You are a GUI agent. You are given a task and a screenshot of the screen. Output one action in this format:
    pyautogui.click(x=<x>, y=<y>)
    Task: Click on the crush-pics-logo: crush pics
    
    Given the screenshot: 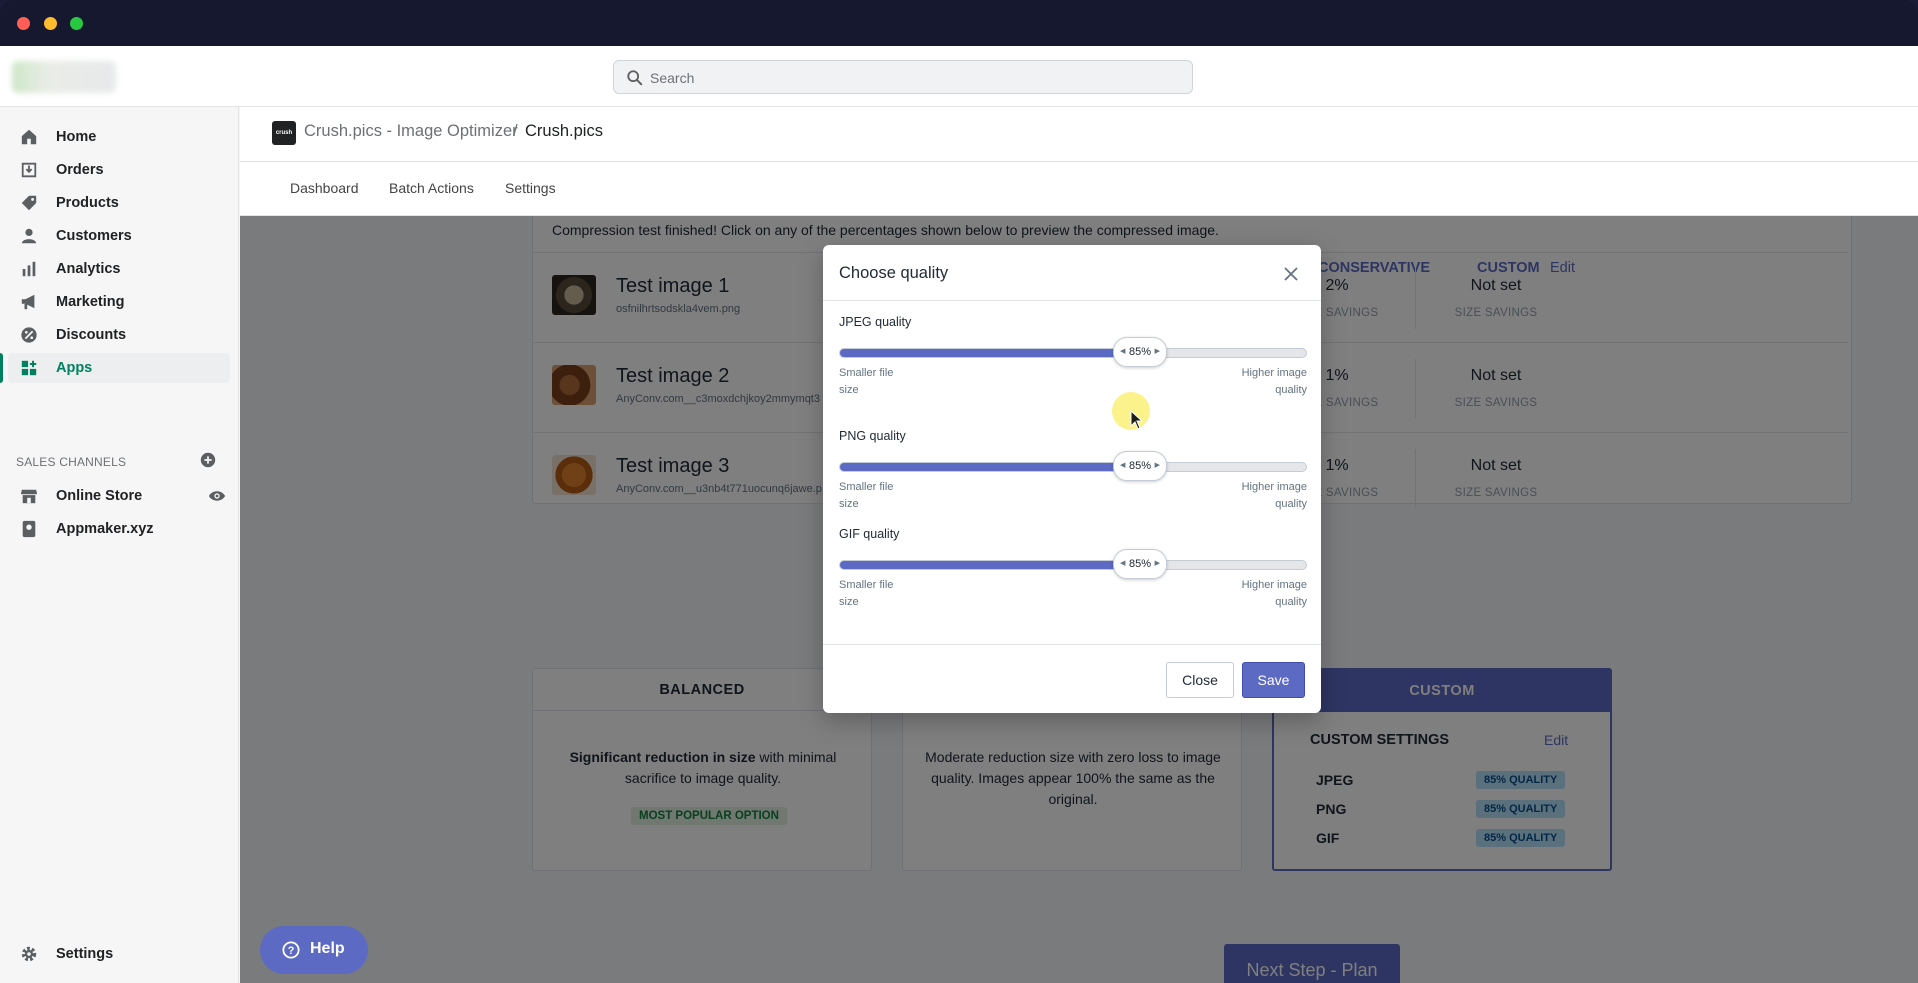 What is the action you would take?
    pyautogui.click(x=284, y=140)
    